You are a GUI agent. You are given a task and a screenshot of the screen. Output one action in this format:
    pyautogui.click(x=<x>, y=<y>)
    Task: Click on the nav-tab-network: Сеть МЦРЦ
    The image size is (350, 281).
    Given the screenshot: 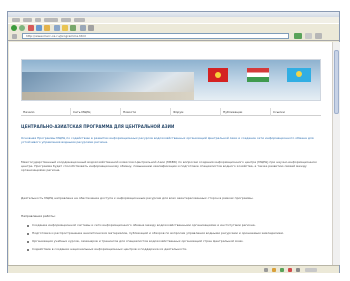 What is the action you would take?
    pyautogui.click(x=96, y=112)
    